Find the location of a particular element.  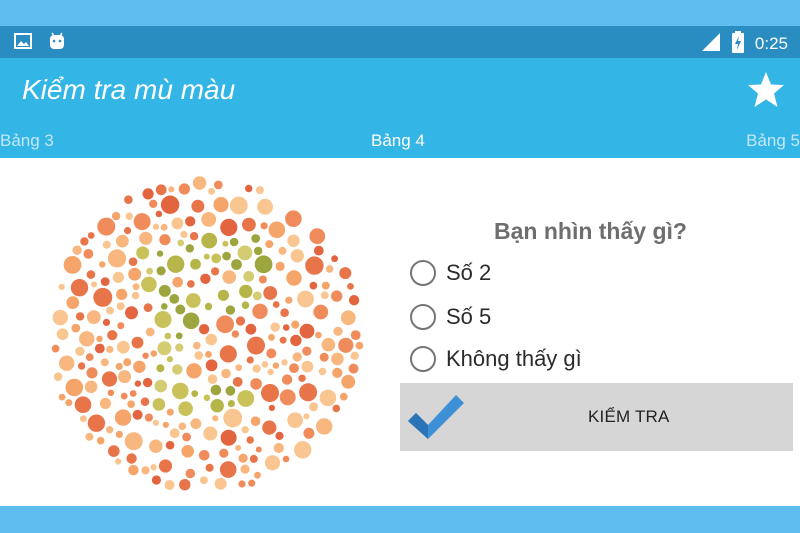

tab-strip: Bảng 3 Bảng 4 Bảng 5 is located at coordinates (400, 142).